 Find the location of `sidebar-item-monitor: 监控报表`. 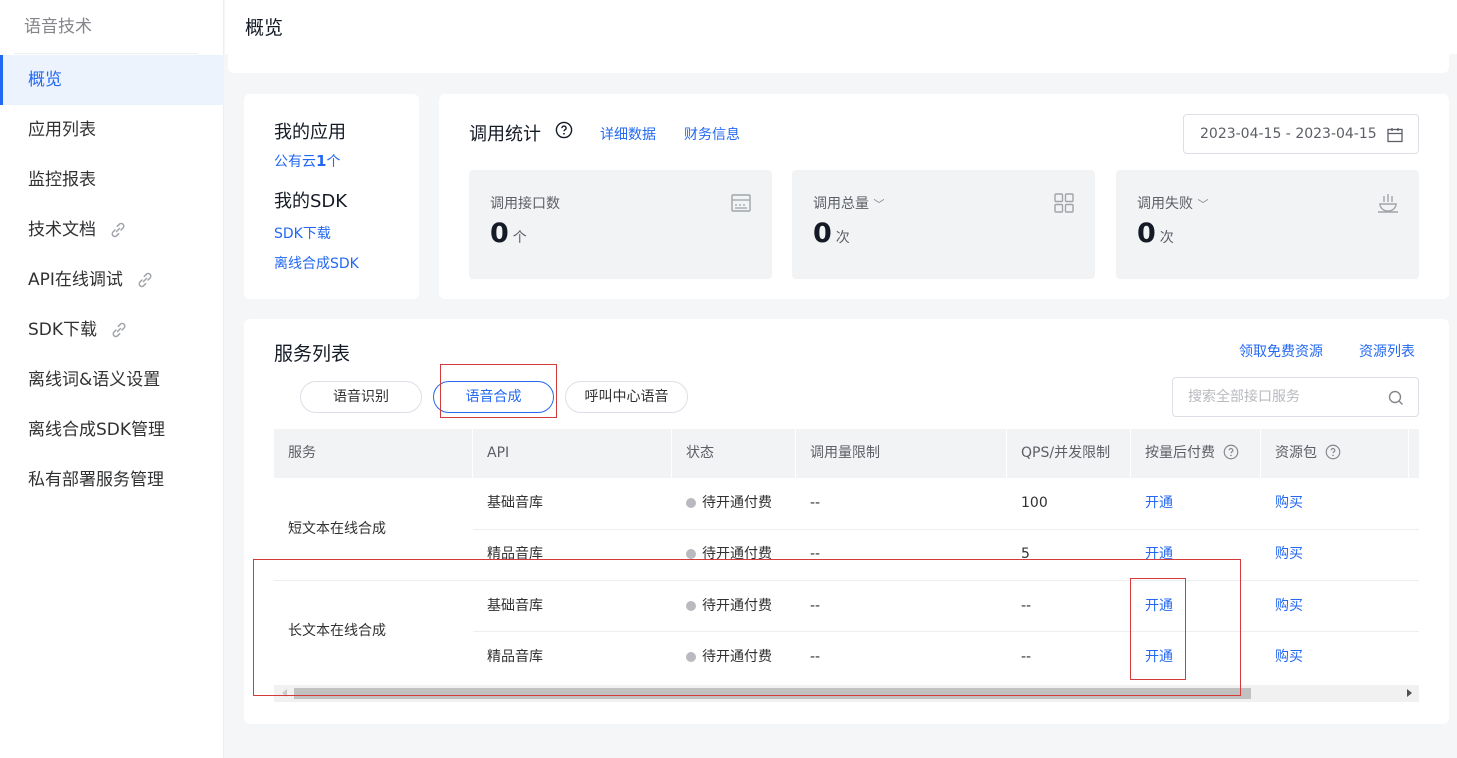

sidebar-item-monitor: 监控报表 is located at coordinates (112, 180).